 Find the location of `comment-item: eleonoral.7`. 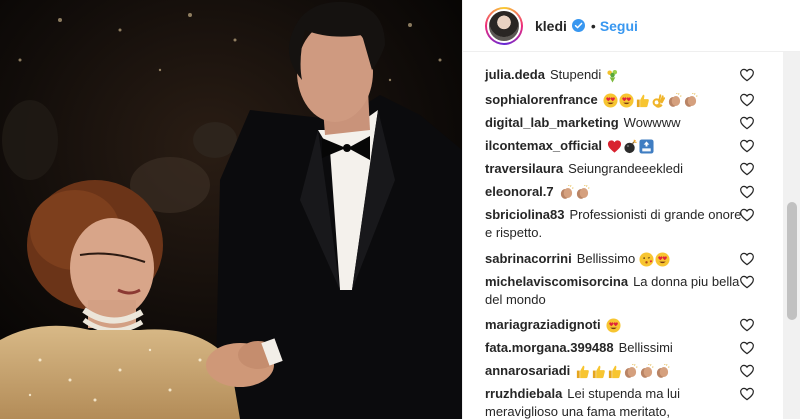

comment-item: eleonoral.7 is located at coordinates (616, 192).